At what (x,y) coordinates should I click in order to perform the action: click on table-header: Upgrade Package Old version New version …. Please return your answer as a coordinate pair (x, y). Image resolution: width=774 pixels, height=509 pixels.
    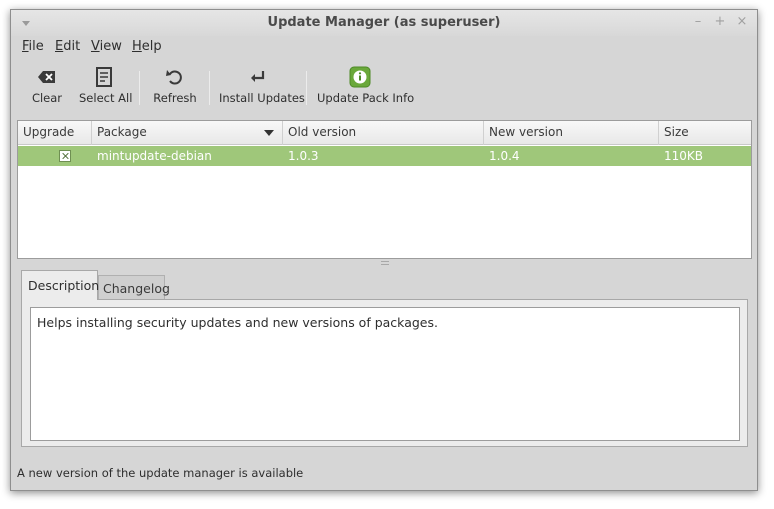
    Looking at the image, I should click on (384, 133).